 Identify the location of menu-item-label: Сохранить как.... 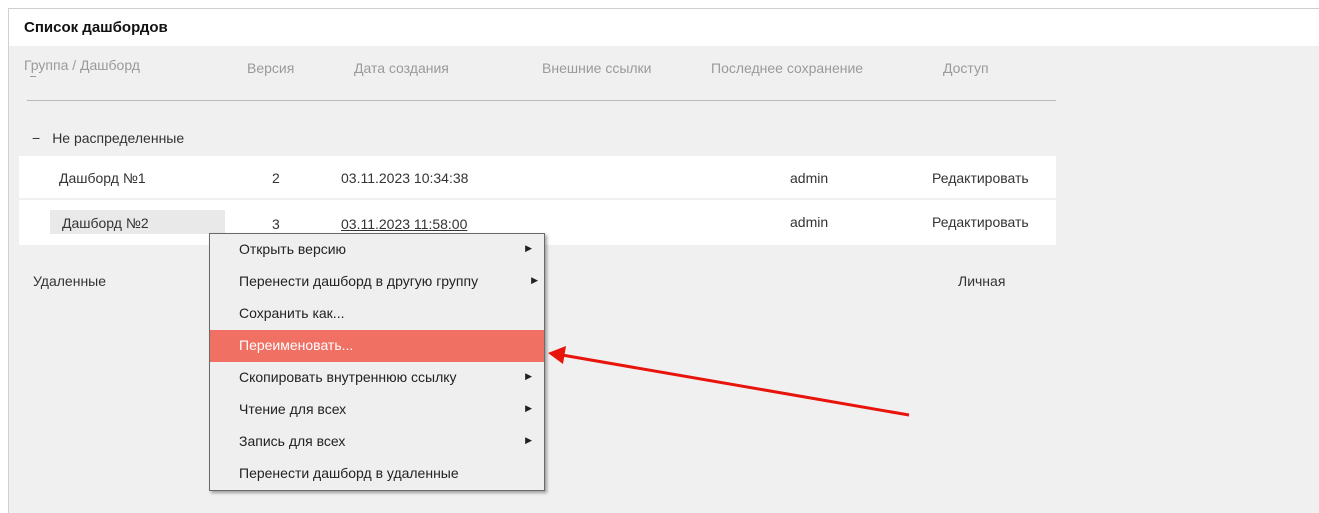
(292, 313).